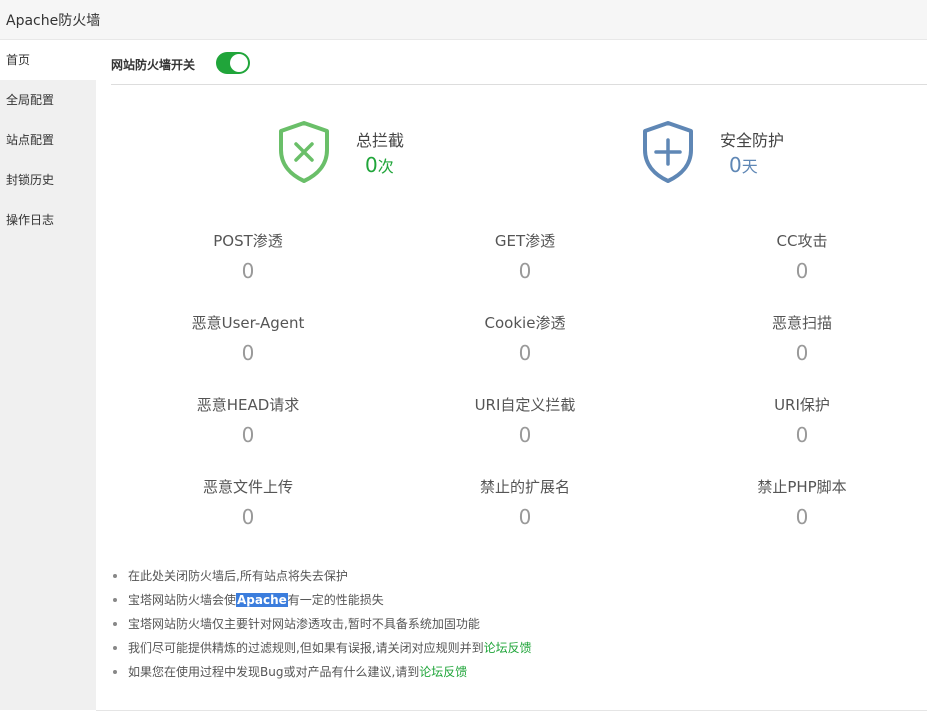 The width and height of the screenshot is (927, 719). I want to click on stat-label: 禁止PHP脚本, so click(802, 487).